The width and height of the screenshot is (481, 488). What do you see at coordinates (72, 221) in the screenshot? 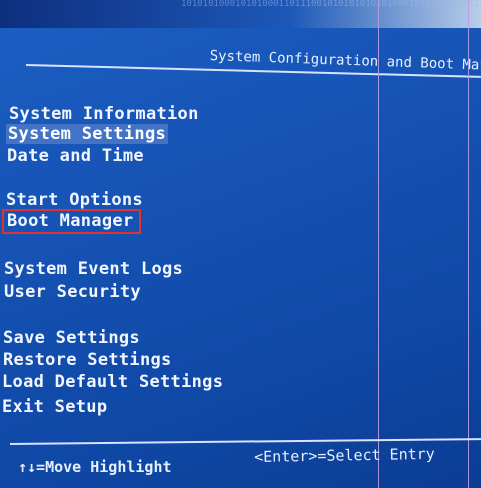
I see `menu-item-boot-manager: Boot Manager` at bounding box center [72, 221].